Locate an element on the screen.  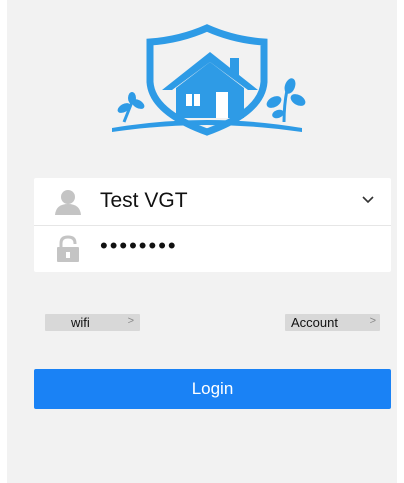
wifi-button: wifi > is located at coordinates (92, 322).